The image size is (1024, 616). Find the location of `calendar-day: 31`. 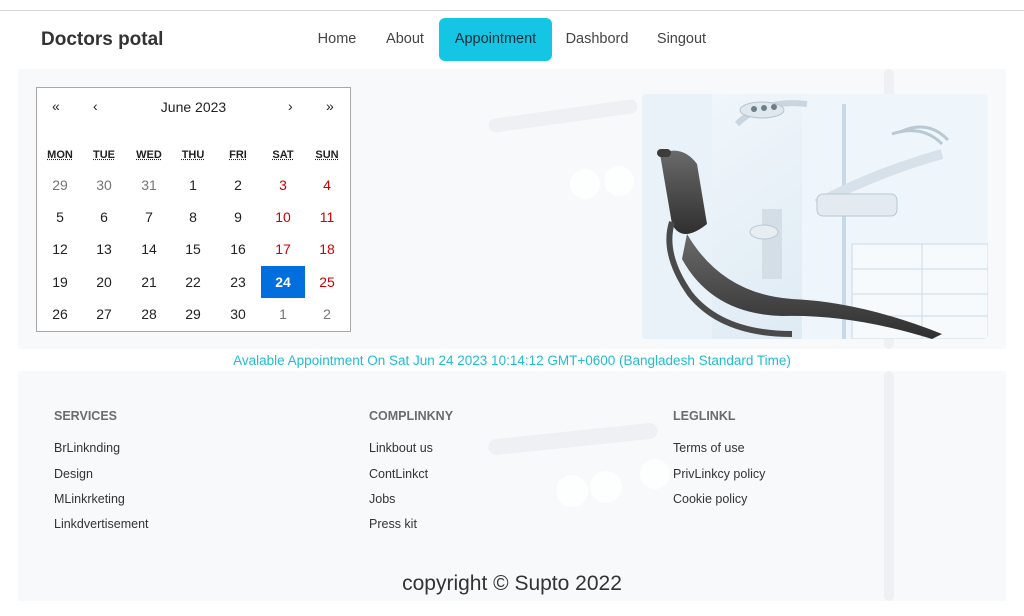

calendar-day: 31 is located at coordinates (149, 185).